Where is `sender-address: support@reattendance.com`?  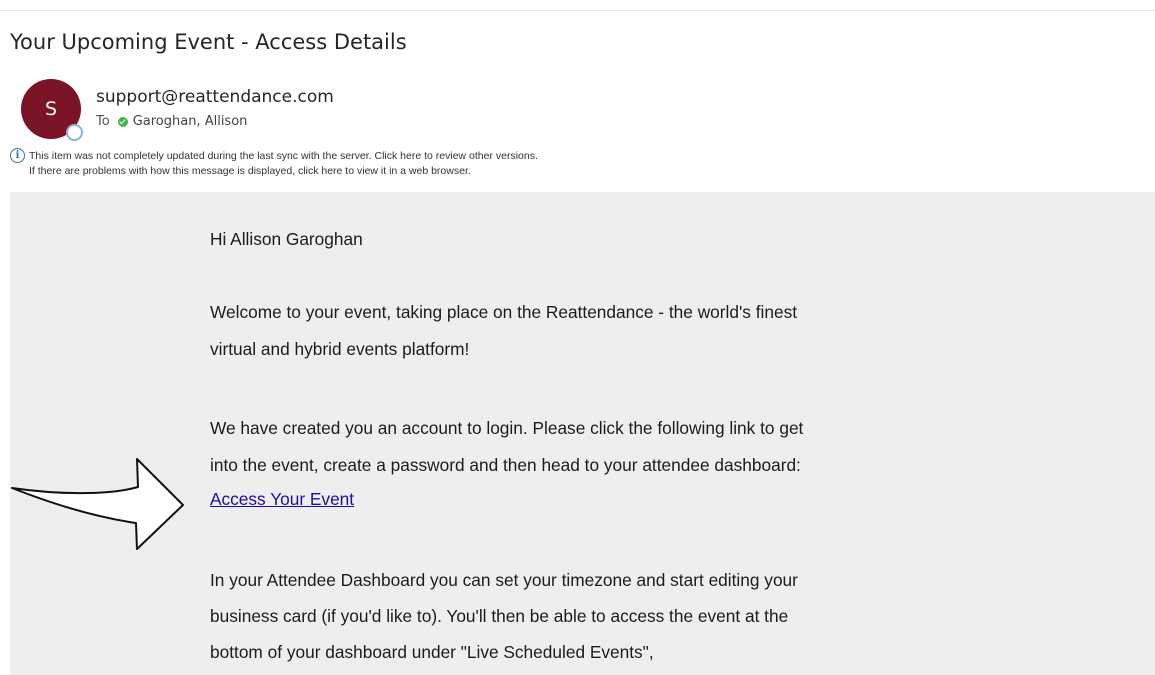 sender-address: support@reattendance.com is located at coordinates (215, 97).